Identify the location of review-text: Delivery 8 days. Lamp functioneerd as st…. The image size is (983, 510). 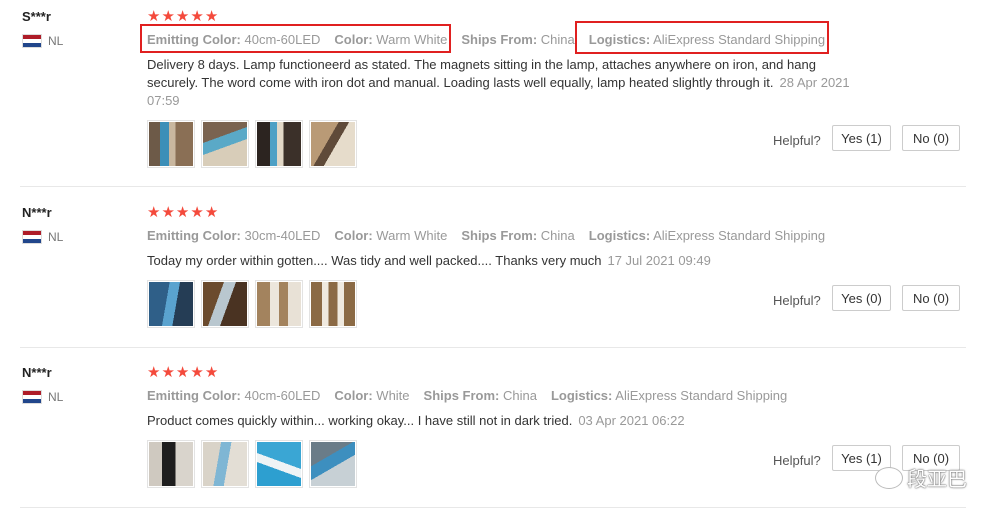
(498, 82).